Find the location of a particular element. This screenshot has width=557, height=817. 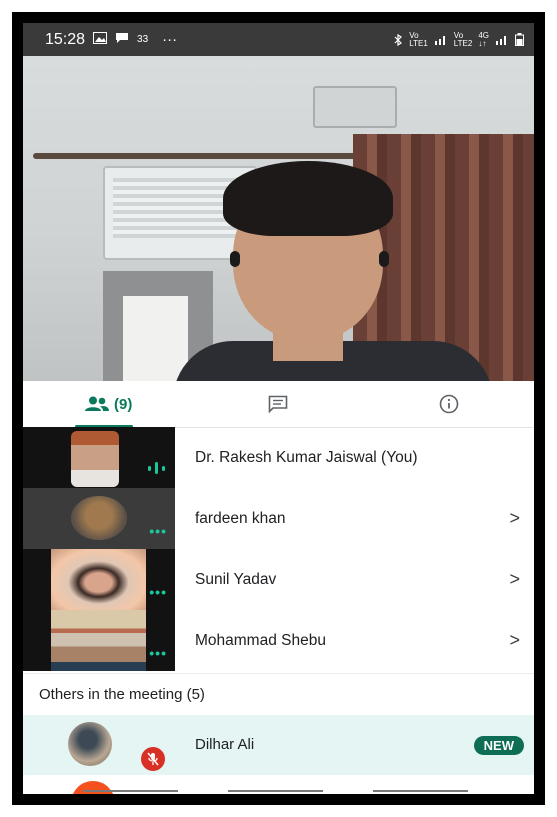

volte-lte2-icon: Vo LTE2 is located at coordinates (463, 39).